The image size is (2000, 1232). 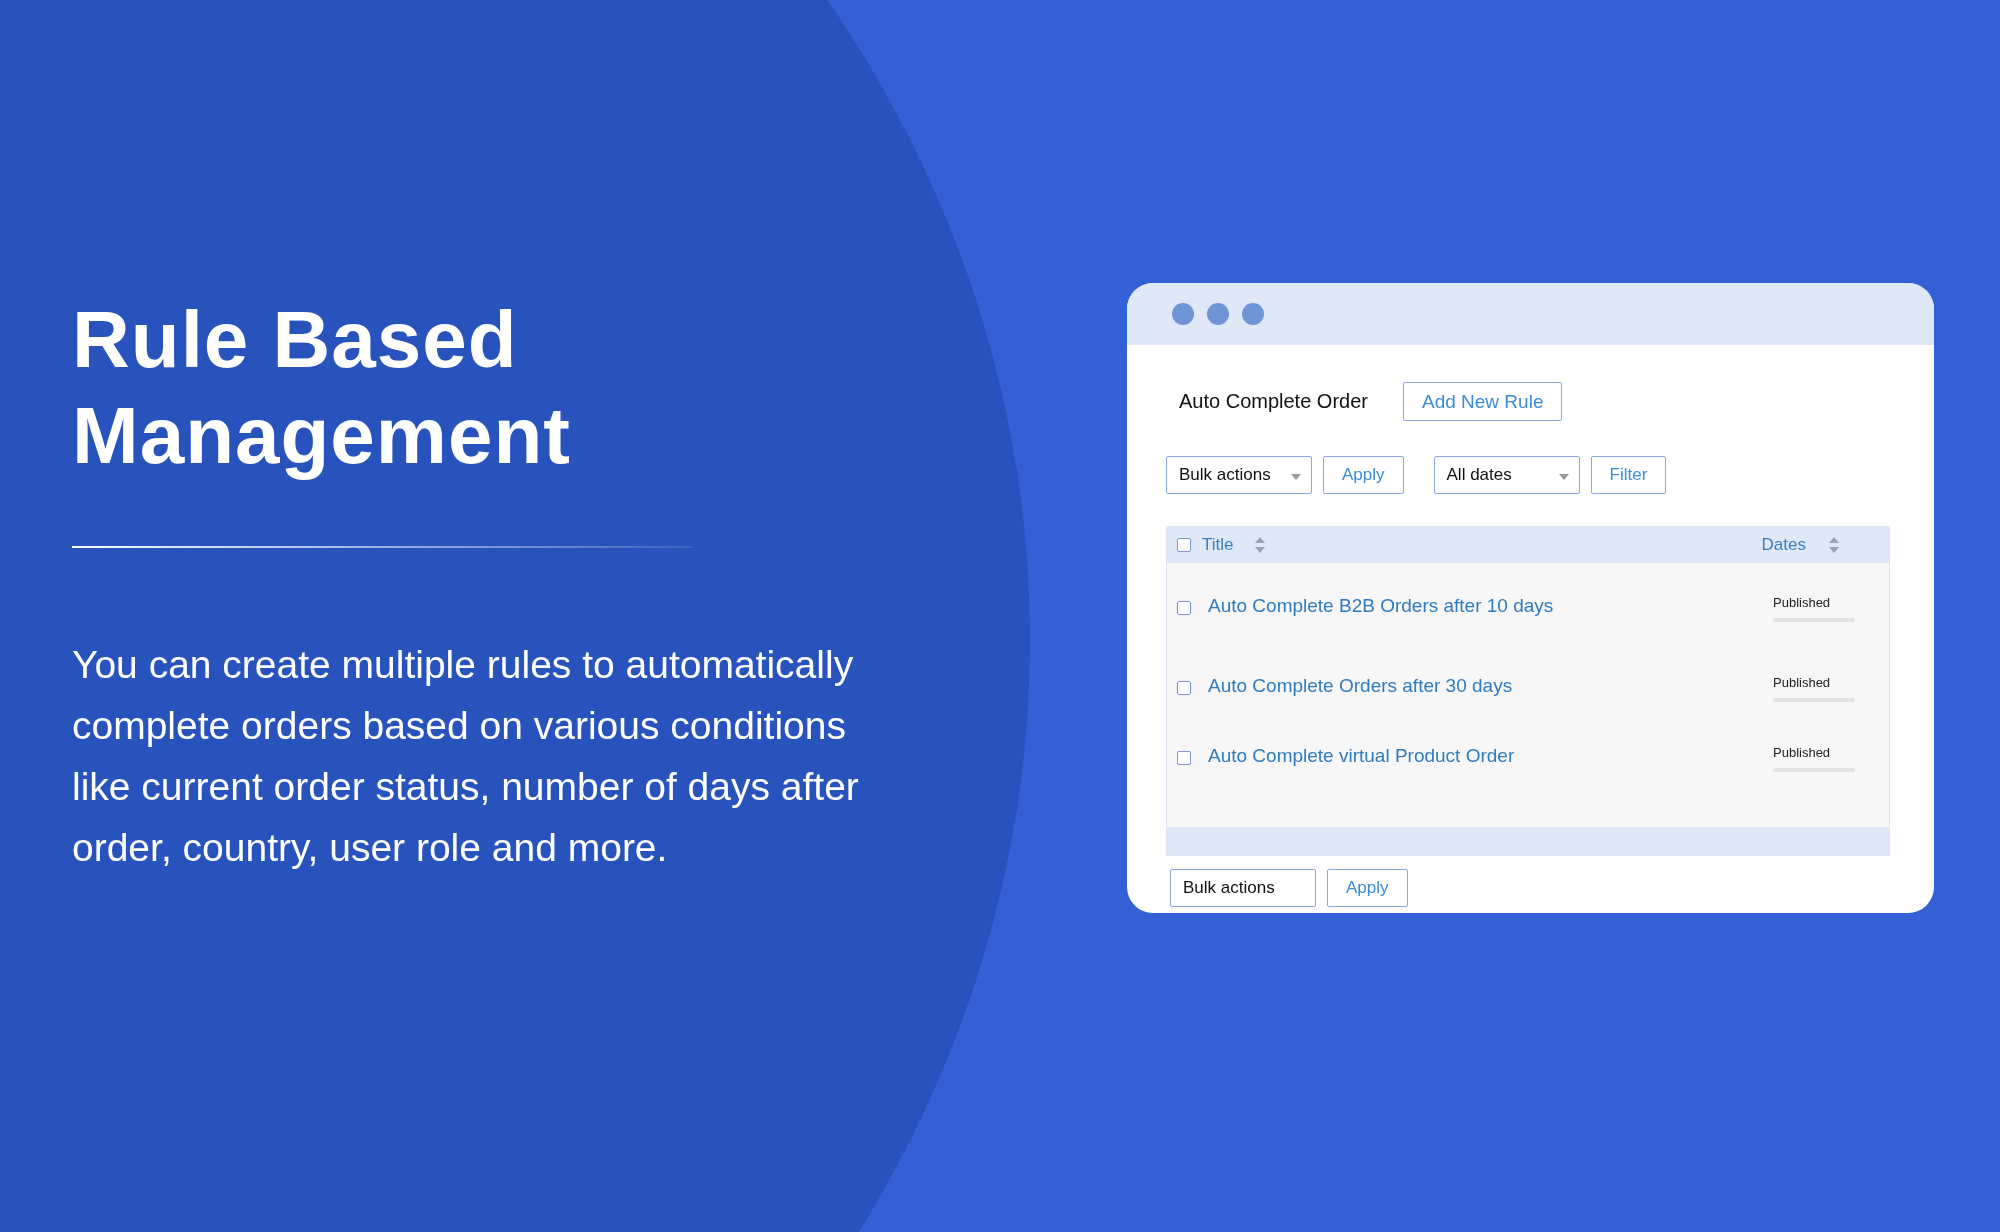 I want to click on rule-title-link: Auto Complete B2B Orders after 10 days, so click(x=1381, y=606).